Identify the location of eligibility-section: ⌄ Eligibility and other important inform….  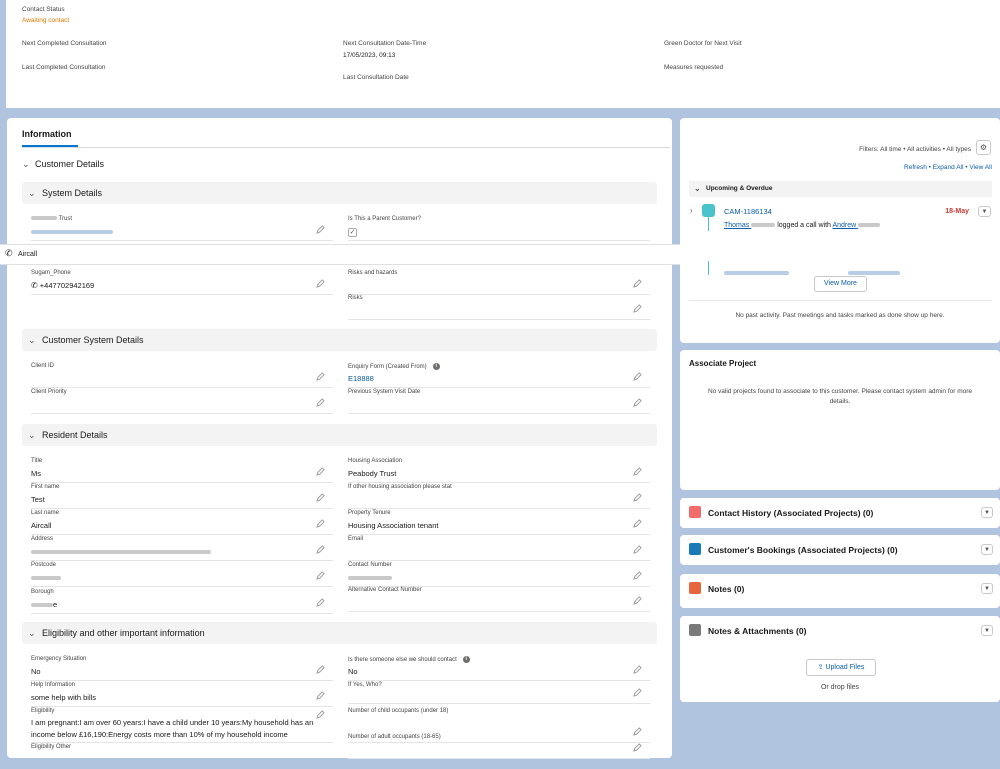
(339, 633).